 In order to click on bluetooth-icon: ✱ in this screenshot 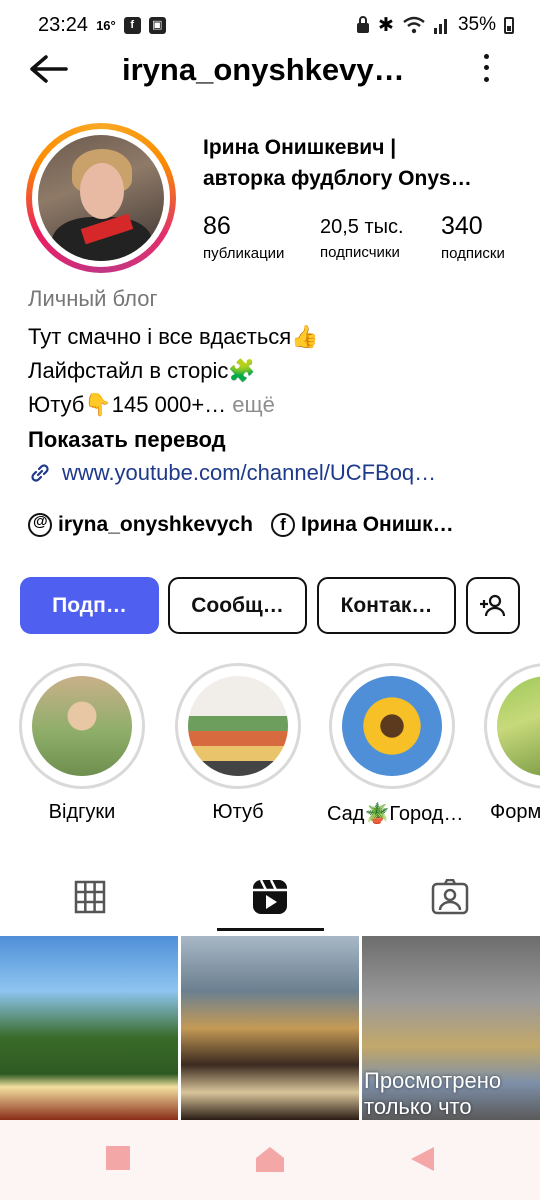, I will do `click(386, 25)`.